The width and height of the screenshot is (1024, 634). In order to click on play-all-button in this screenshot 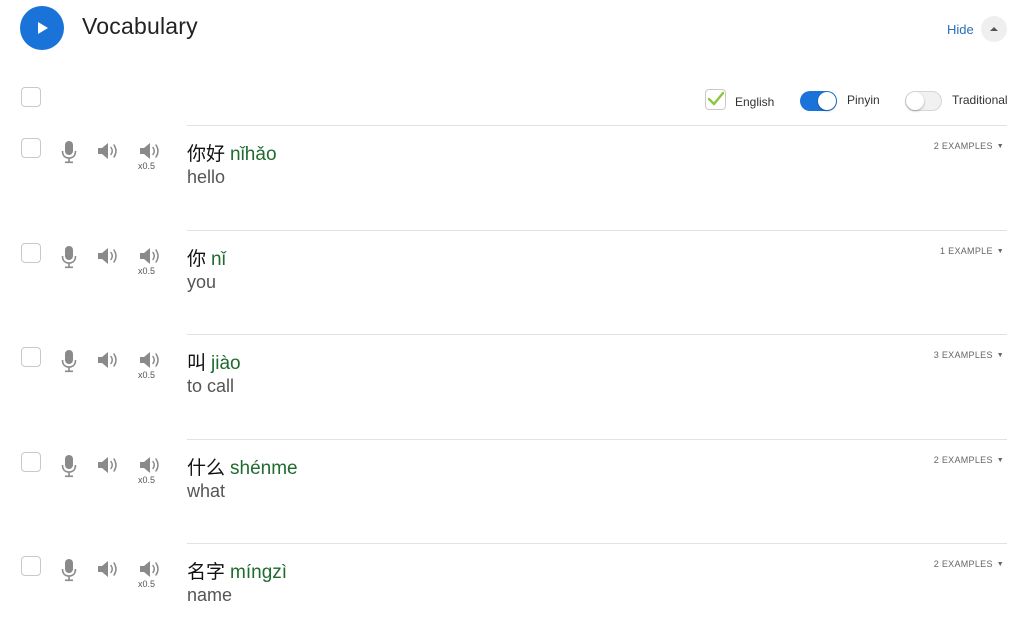, I will do `click(42, 28)`.